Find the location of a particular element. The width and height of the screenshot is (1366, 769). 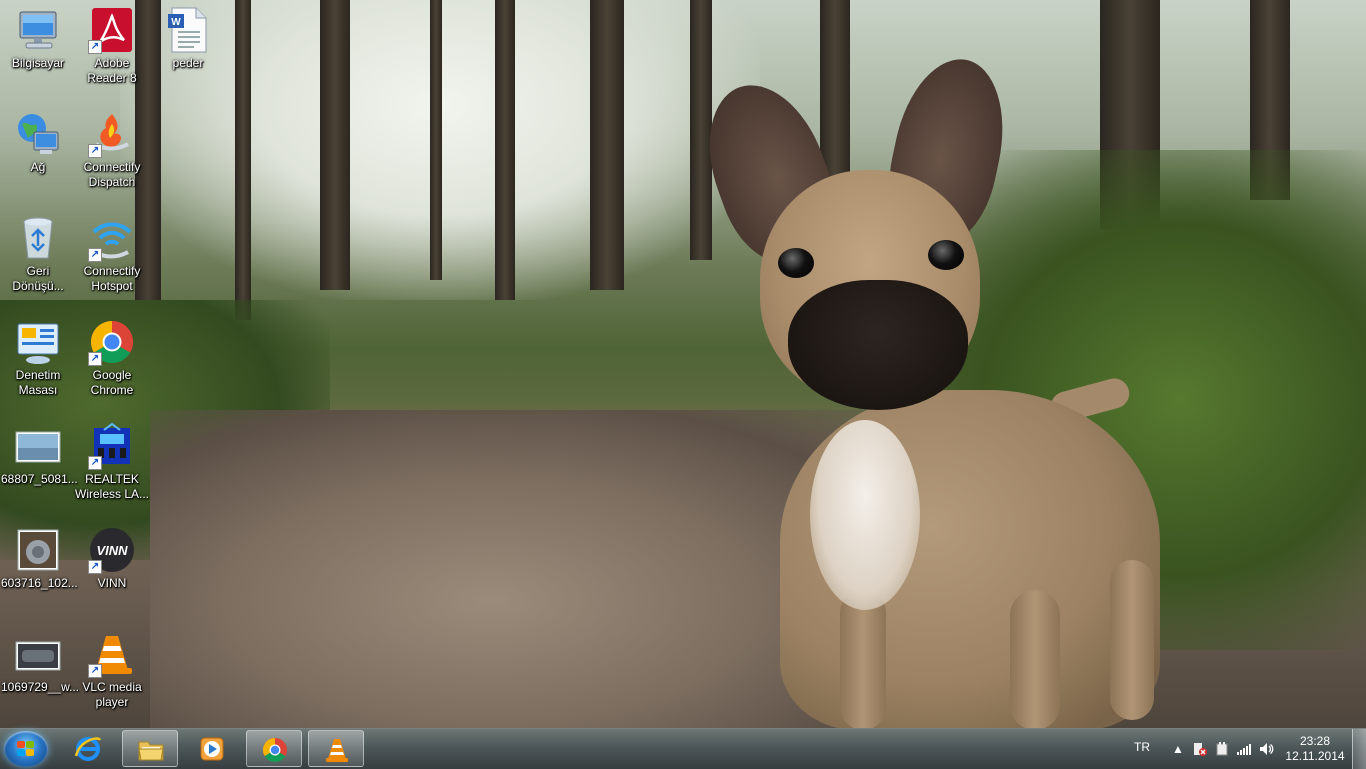

chrome-icon: ↗ is located at coordinates (112, 342).